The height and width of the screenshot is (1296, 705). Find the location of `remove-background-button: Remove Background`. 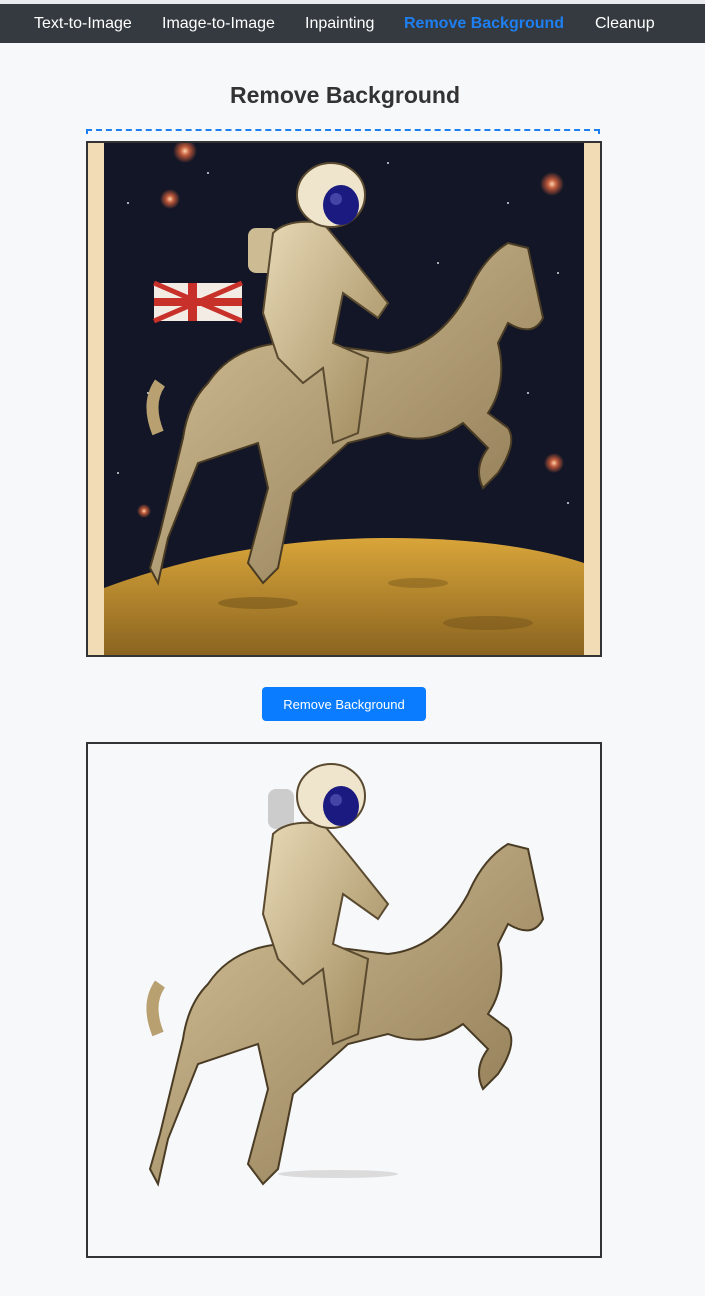

remove-background-button: Remove Background is located at coordinates (344, 704).